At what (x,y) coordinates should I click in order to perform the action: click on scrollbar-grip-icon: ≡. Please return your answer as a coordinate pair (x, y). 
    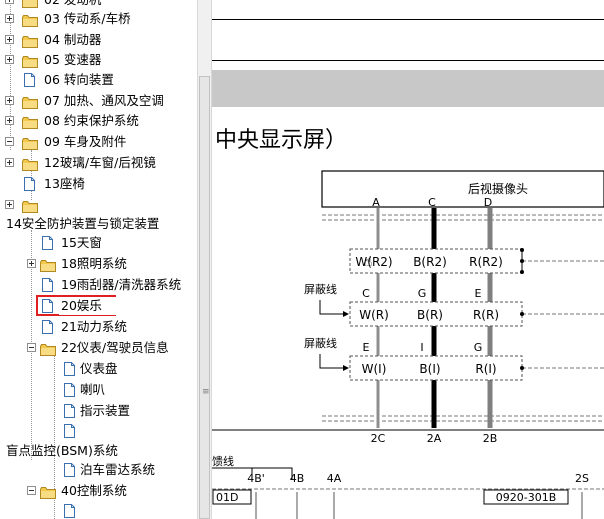
    Looking at the image, I should click on (206, 392).